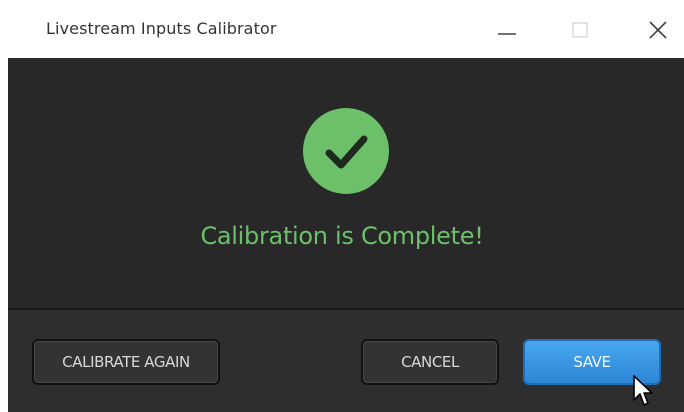 This screenshot has width=684, height=412. I want to click on calibrate-again-button: CALIBRATE AGAIN, so click(126, 362).